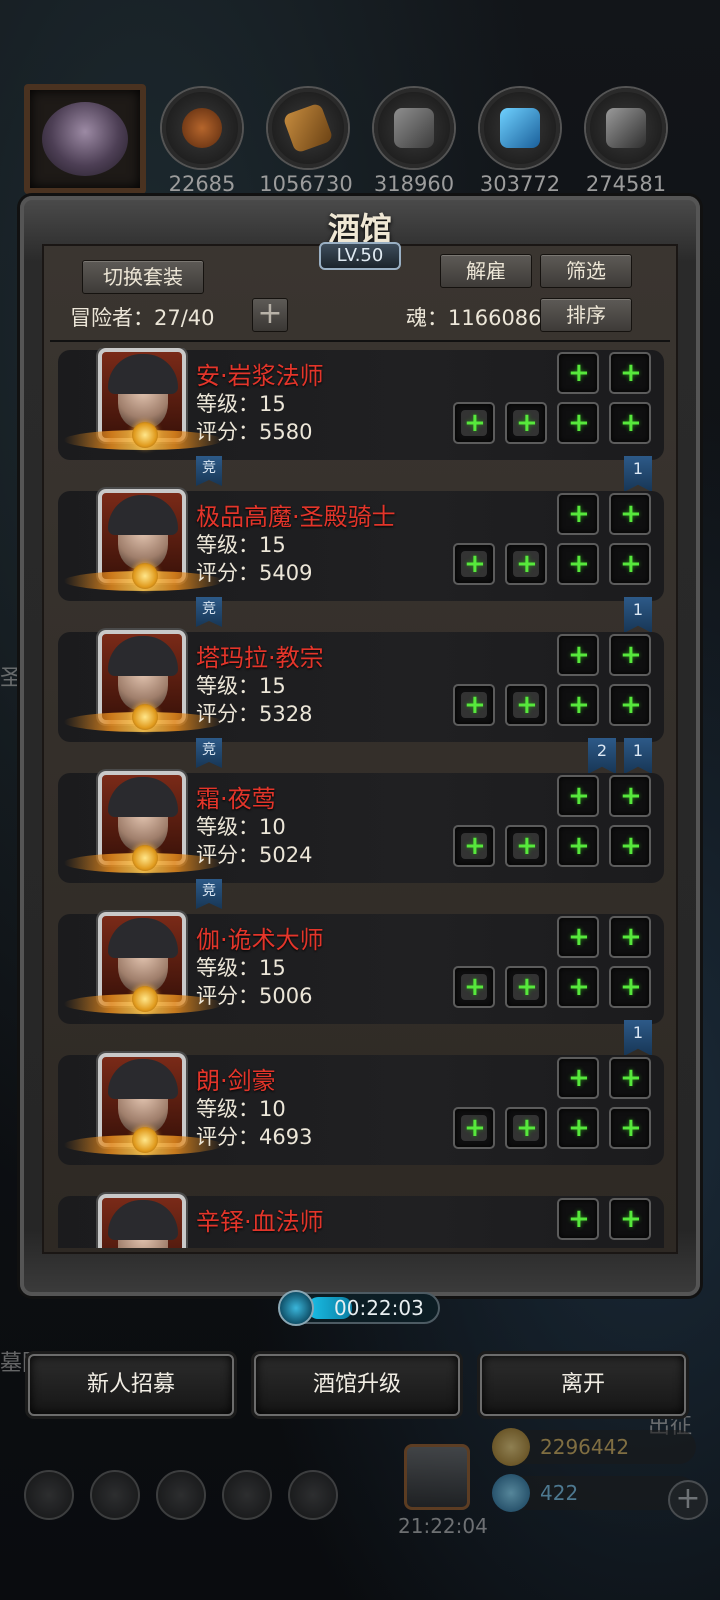  I want to click on hero-score: 评分：4693, so click(254, 1137).